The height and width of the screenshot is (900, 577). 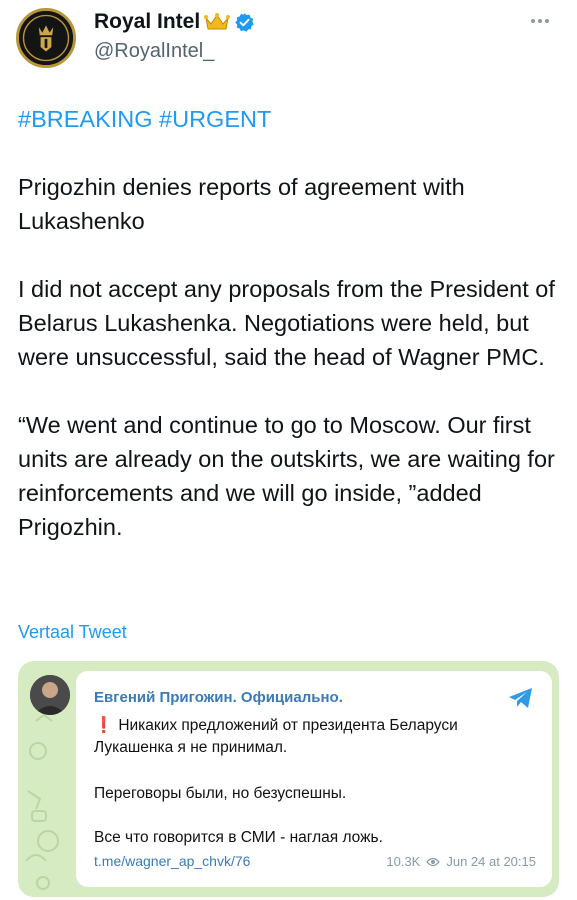 What do you see at coordinates (520, 698) in the screenshot?
I see `telegram-icon` at bounding box center [520, 698].